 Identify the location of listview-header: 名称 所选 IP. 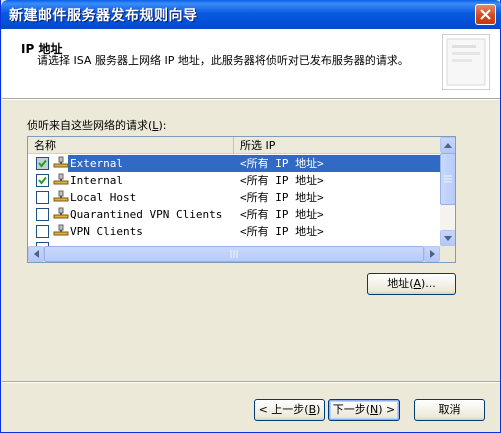
(234, 145).